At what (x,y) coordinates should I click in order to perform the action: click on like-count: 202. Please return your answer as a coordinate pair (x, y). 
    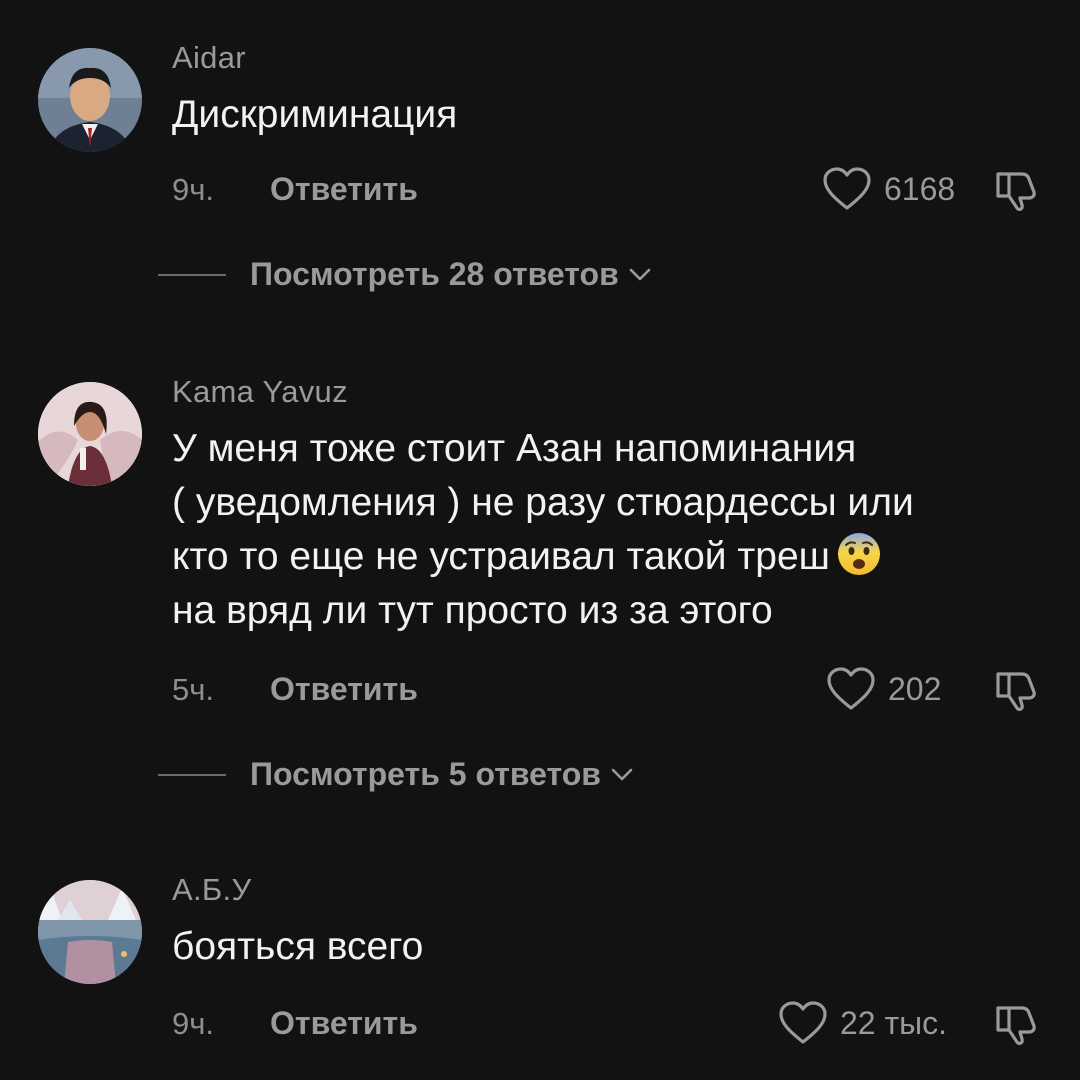
    Looking at the image, I should click on (915, 688).